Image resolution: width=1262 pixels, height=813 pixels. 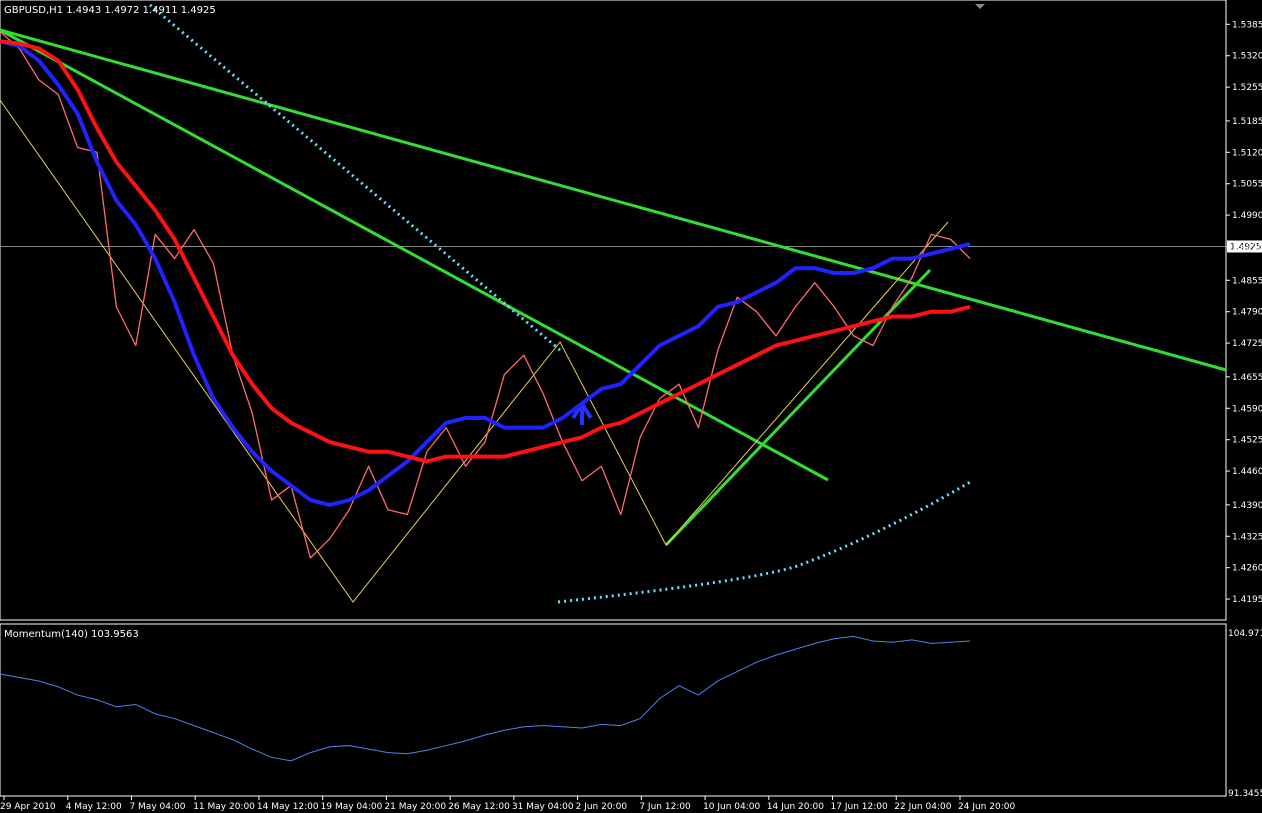 I want to click on price-tick-label: 1.4990, so click(x=1247, y=216).